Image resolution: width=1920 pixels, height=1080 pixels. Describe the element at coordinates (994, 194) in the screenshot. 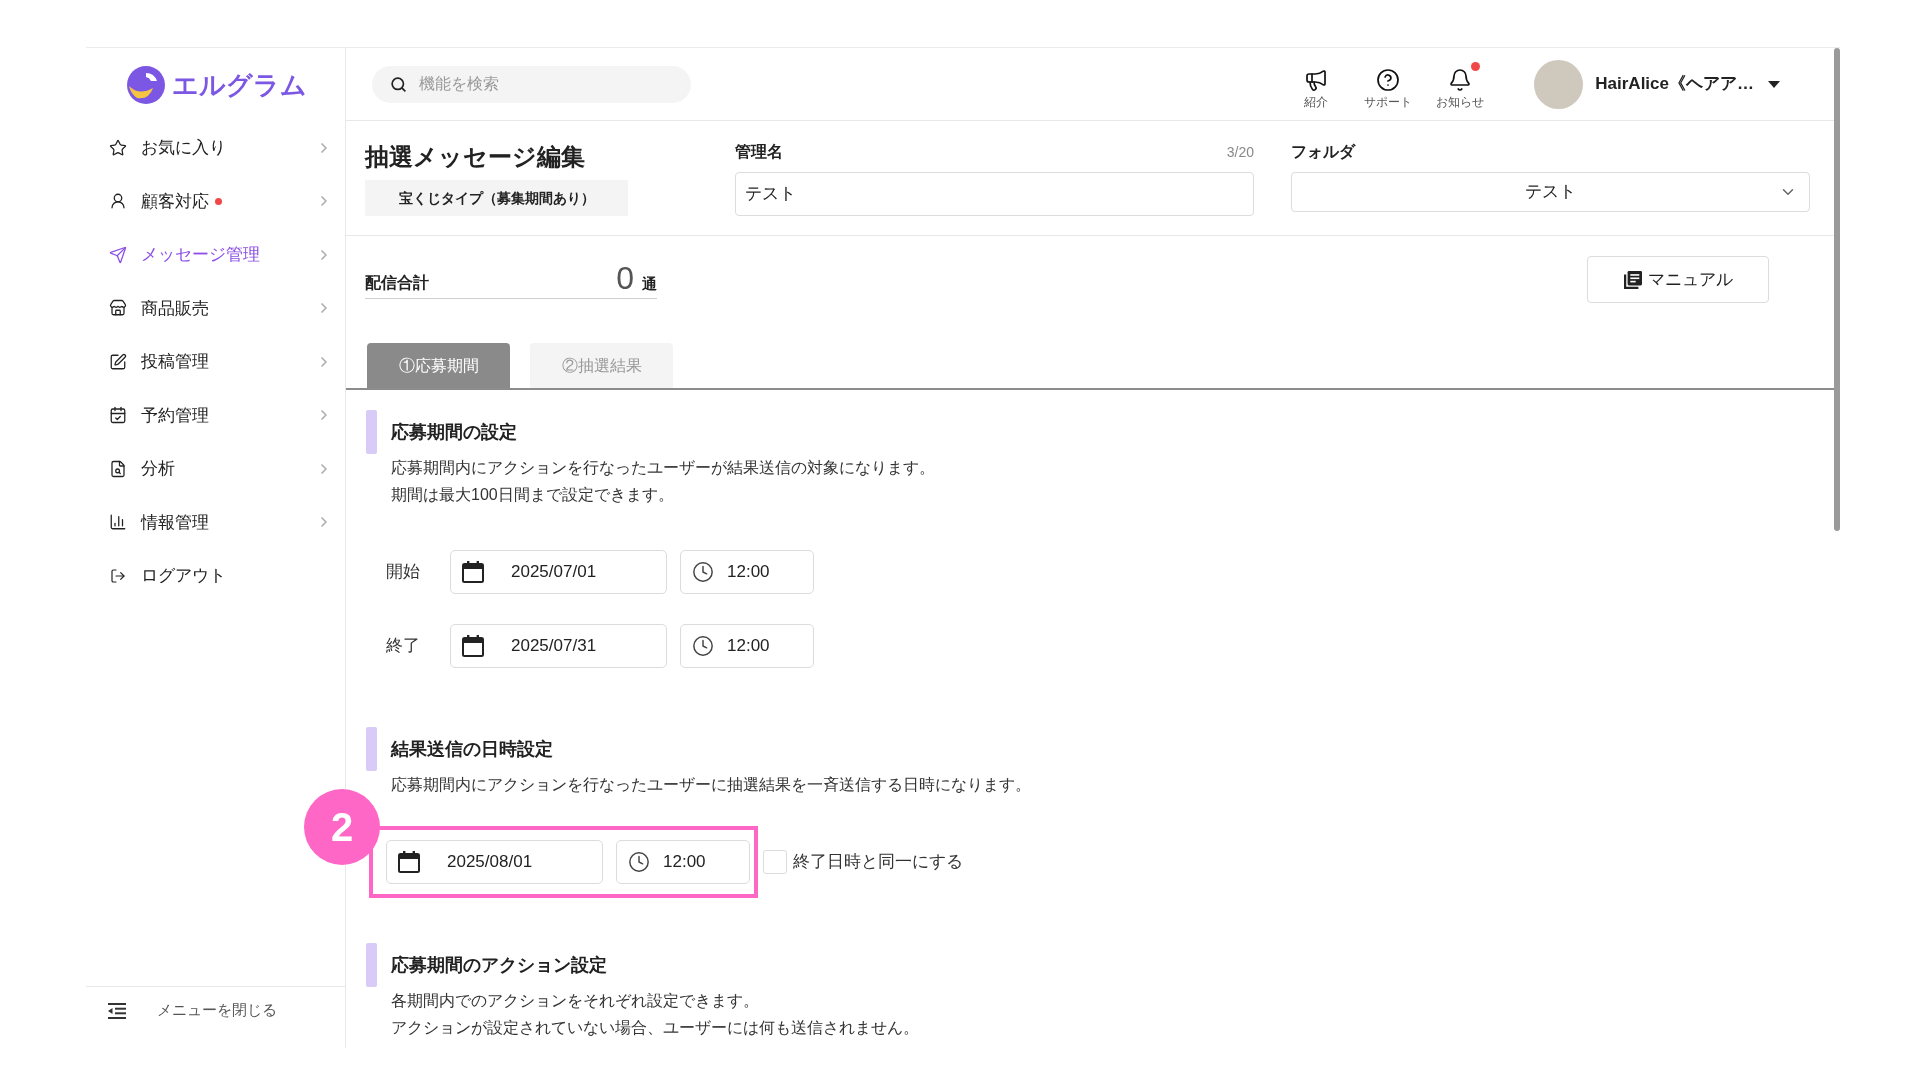

I see `name-input: テスト` at that location.